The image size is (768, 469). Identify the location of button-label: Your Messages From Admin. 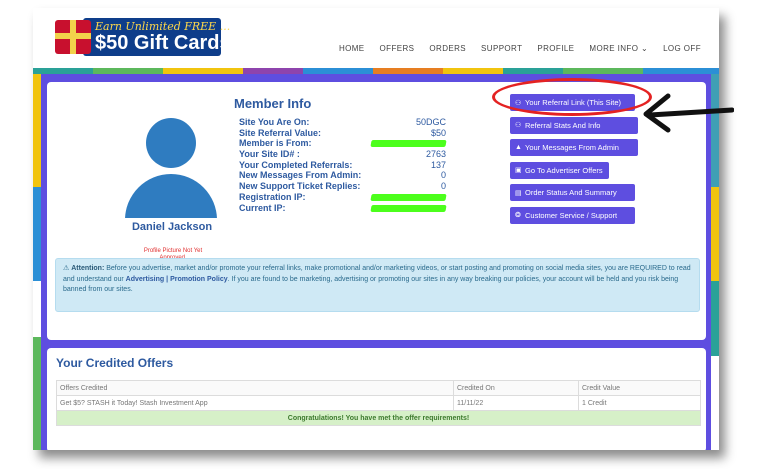
(572, 148).